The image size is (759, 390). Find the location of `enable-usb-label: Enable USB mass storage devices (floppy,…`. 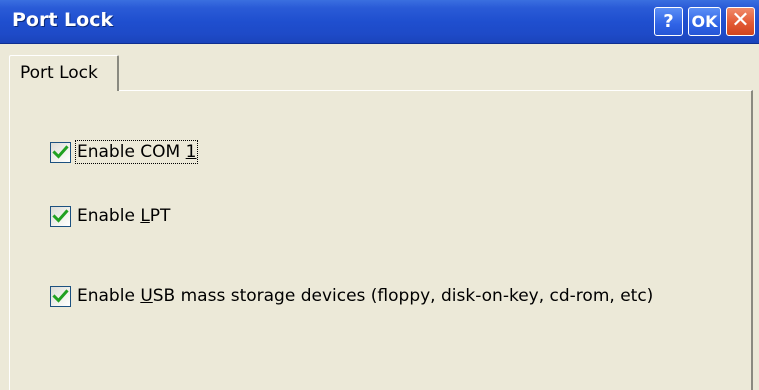

enable-usb-label: Enable USB mass storage devices (floppy,… is located at coordinates (365, 296).